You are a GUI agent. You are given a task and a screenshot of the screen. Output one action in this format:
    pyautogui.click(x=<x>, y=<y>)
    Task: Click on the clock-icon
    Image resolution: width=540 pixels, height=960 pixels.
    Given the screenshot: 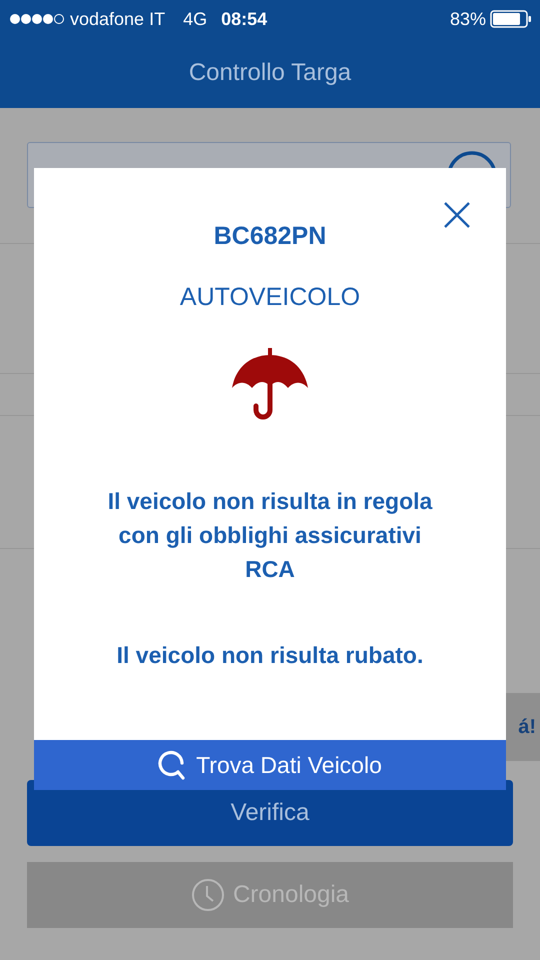 What is the action you would take?
    pyautogui.click(x=207, y=895)
    